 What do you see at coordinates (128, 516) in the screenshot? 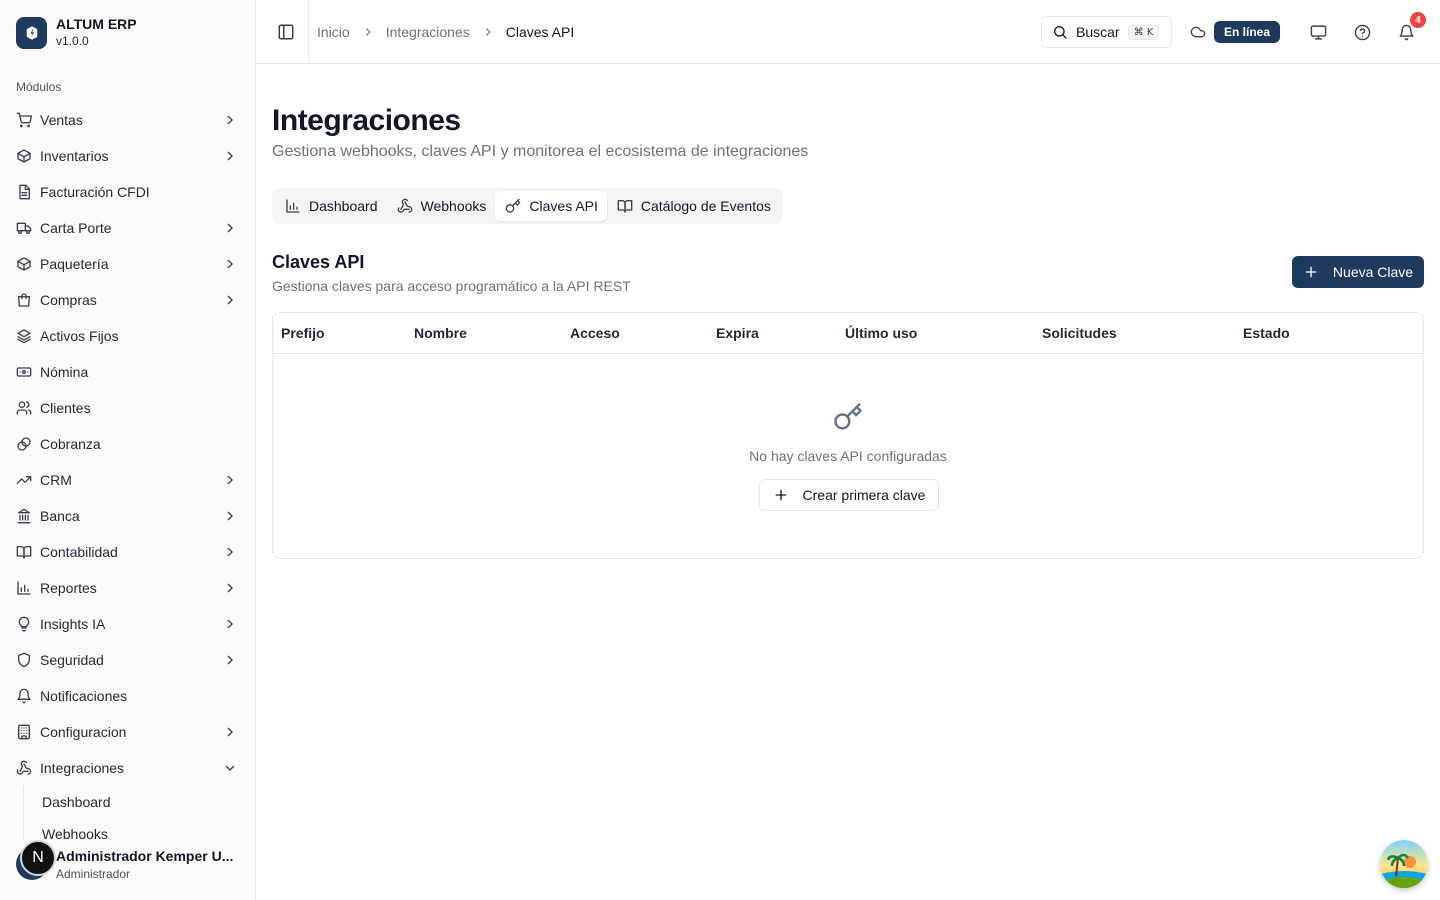
I see `sidebar-item-banca: Banca` at bounding box center [128, 516].